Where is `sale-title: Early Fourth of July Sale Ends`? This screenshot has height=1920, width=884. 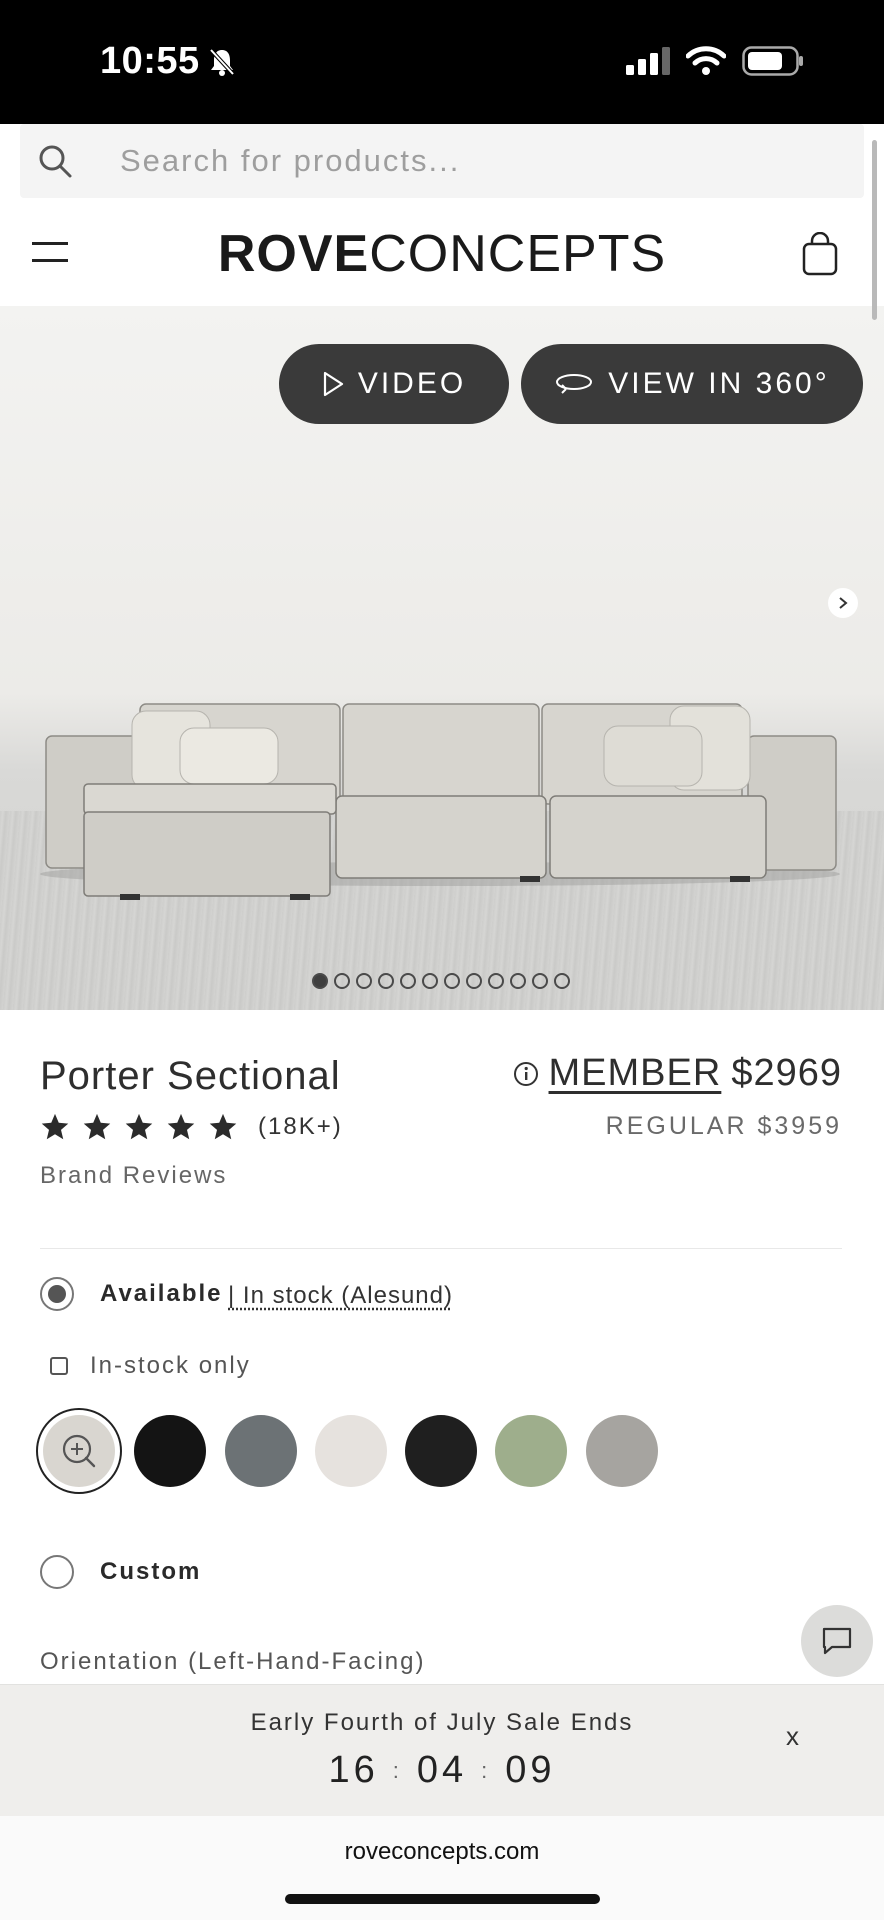 sale-title: Early Fourth of July Sale Ends is located at coordinates (442, 1722).